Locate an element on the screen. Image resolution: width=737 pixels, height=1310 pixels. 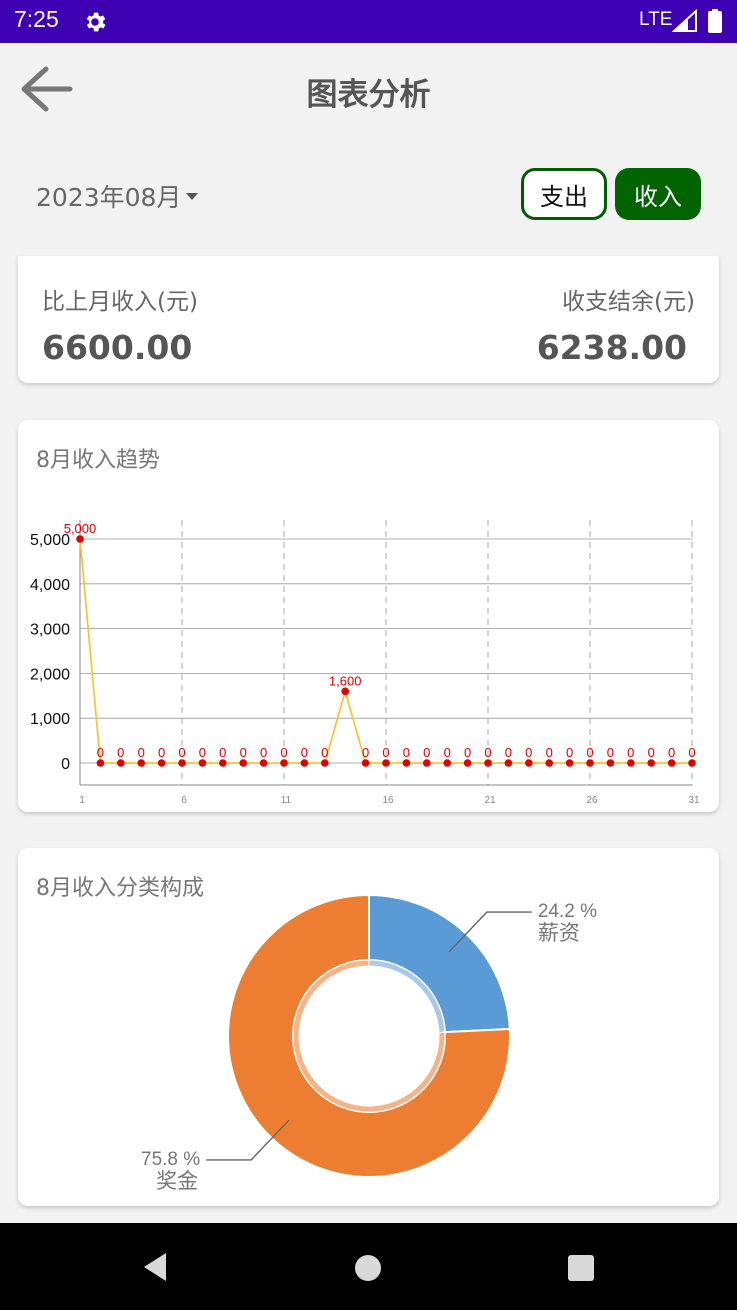
signal-icon is located at coordinates (684, 20).